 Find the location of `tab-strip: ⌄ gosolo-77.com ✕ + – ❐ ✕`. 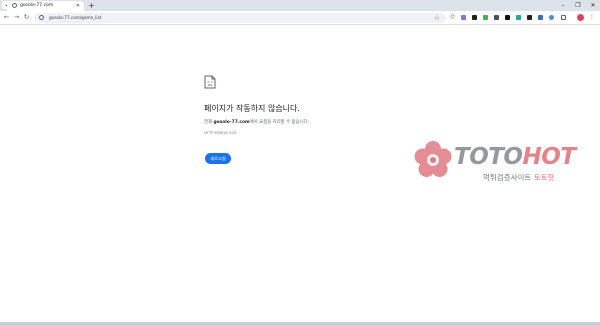

tab-strip: ⌄ gosolo-77.com ✕ + – ❐ ✕ is located at coordinates (300, 5).